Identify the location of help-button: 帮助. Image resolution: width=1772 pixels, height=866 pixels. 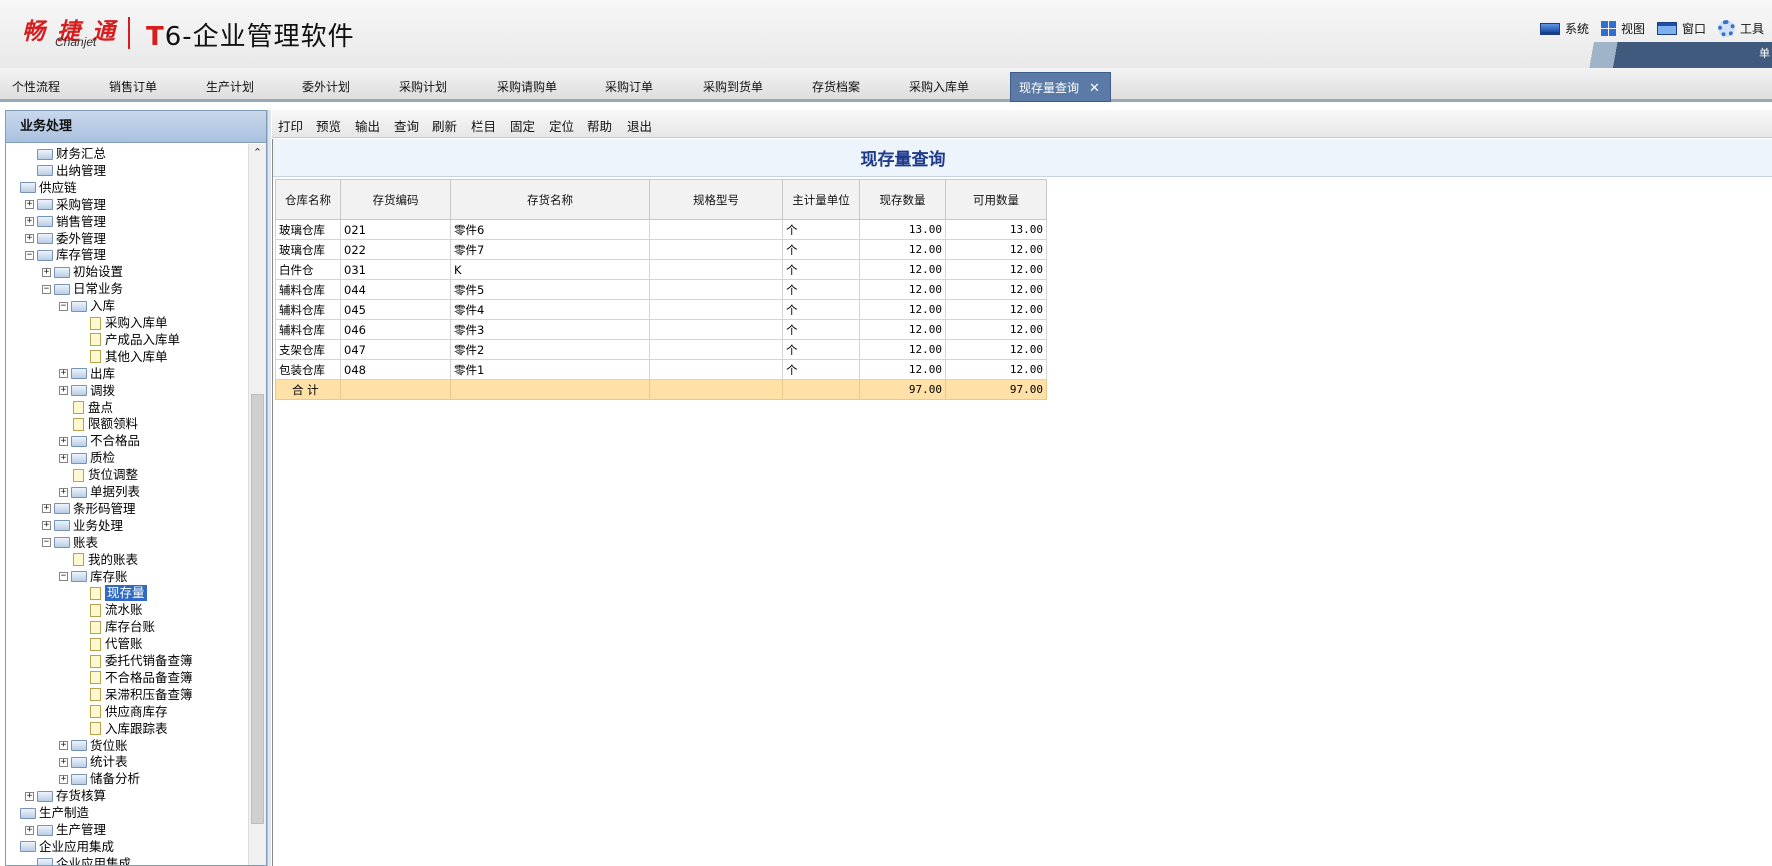
(599, 125).